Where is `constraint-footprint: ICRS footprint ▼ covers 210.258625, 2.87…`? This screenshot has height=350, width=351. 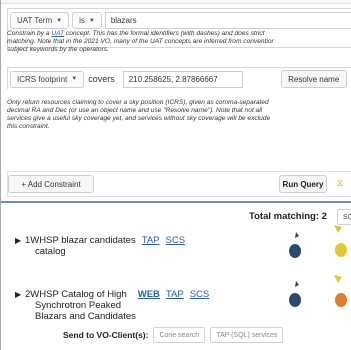
constraint-footprint: ICRS footprint ▼ covers 210.258625, 2.87… is located at coordinates (179, 78).